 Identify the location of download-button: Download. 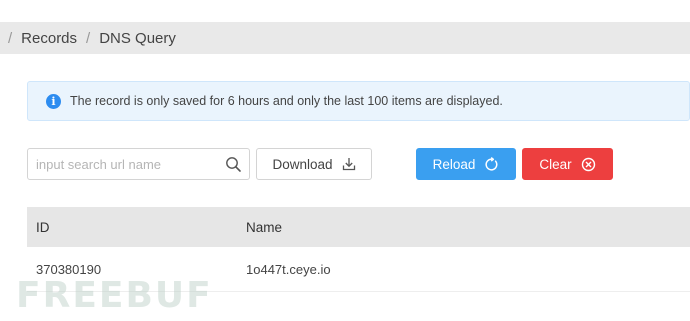
(314, 164).